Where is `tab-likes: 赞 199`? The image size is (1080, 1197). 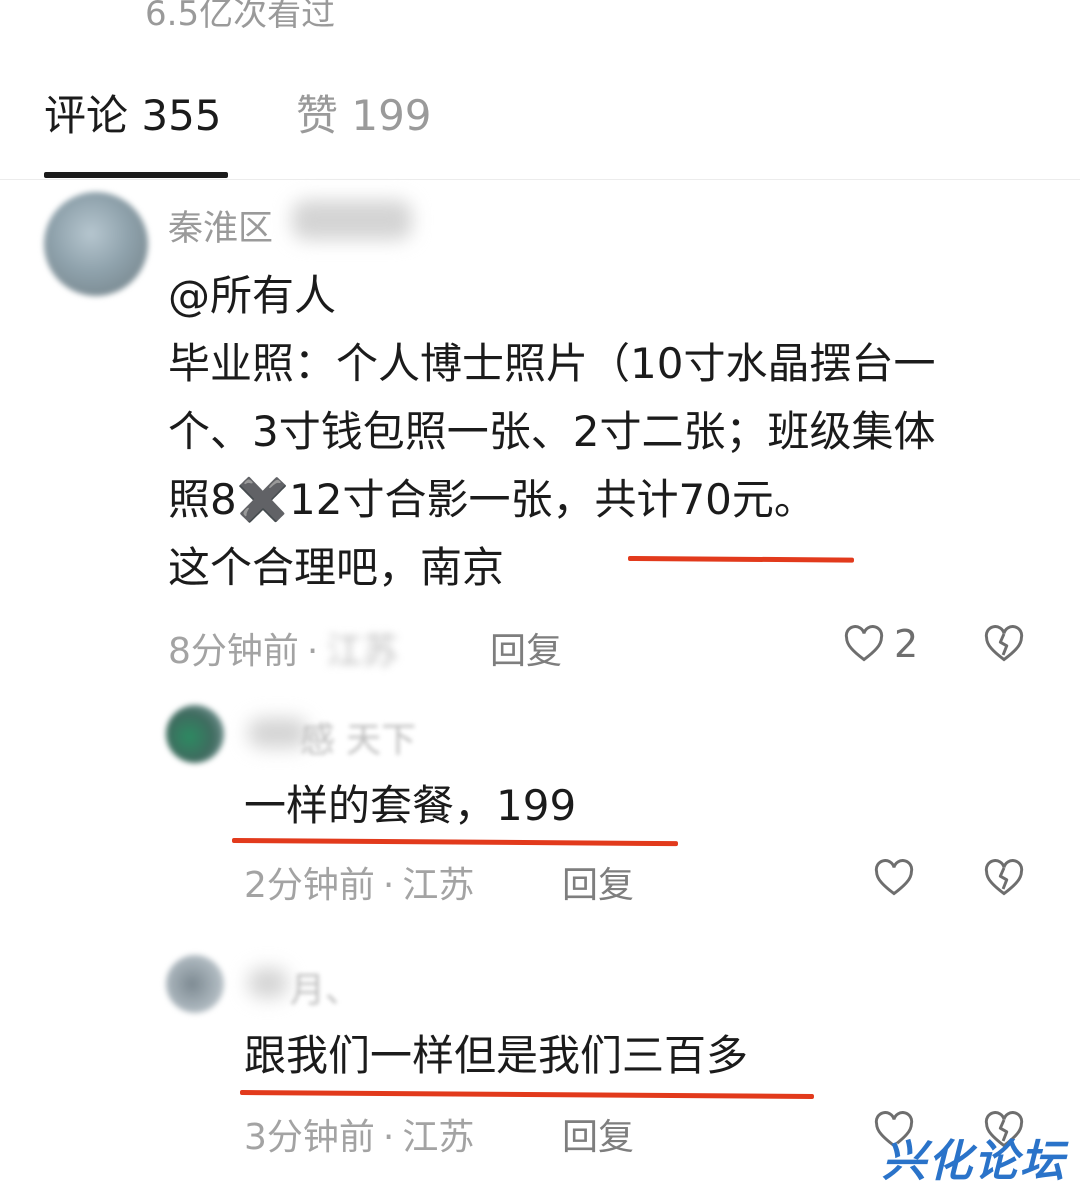
tab-likes: 赞 199 is located at coordinates (364, 112).